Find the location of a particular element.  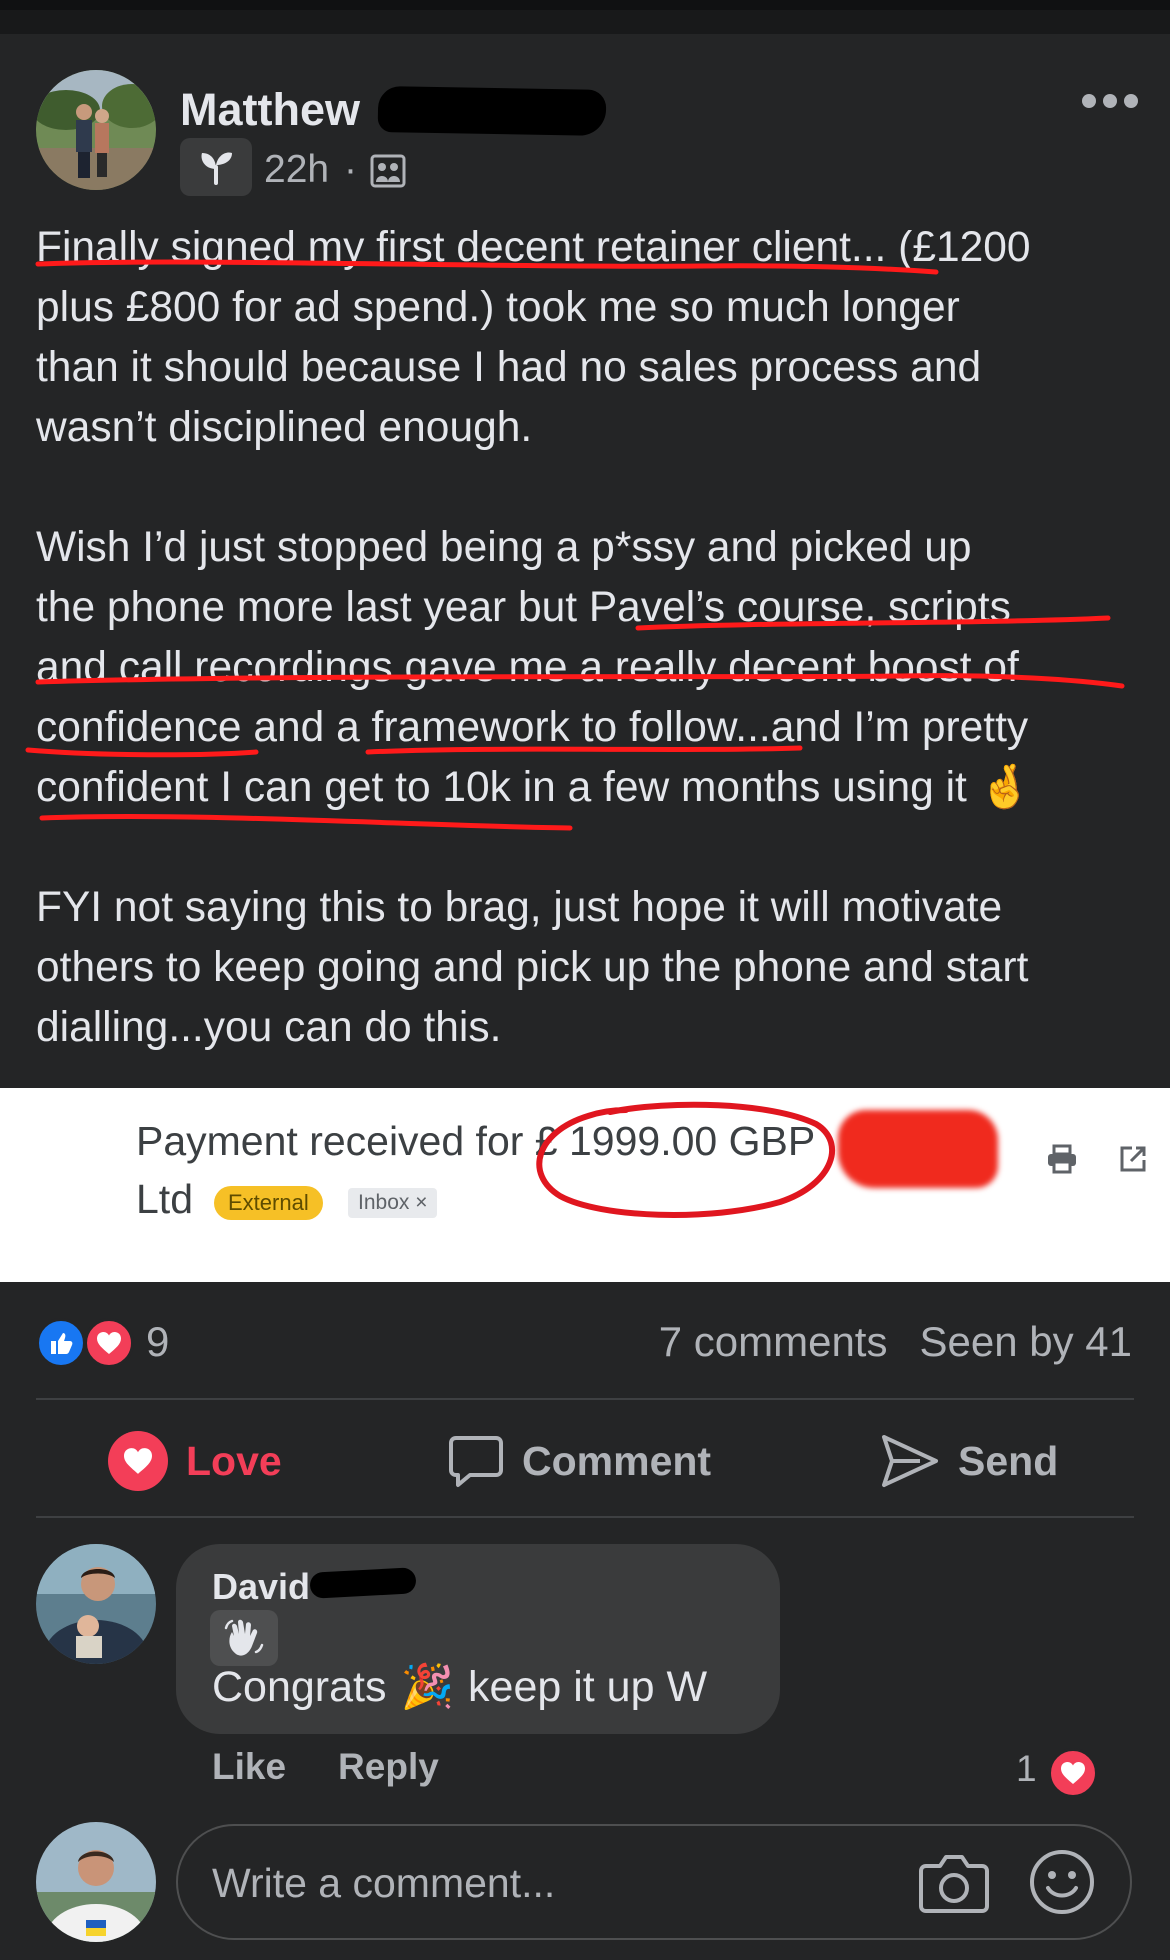

more-options-icon is located at coordinates (1110, 101).